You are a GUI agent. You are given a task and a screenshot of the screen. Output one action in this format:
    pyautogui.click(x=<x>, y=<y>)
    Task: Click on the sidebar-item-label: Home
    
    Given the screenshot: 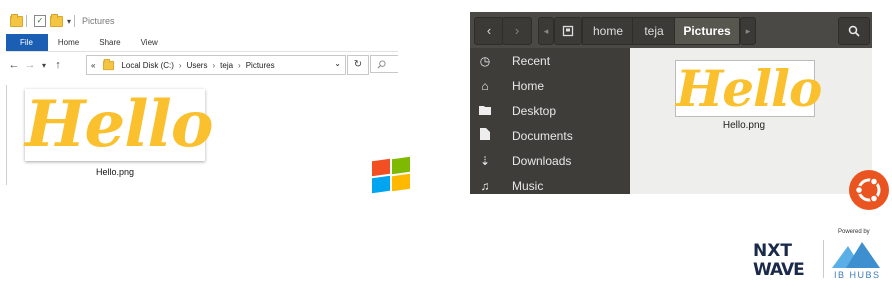 What is the action you would take?
    pyautogui.click(x=528, y=85)
    